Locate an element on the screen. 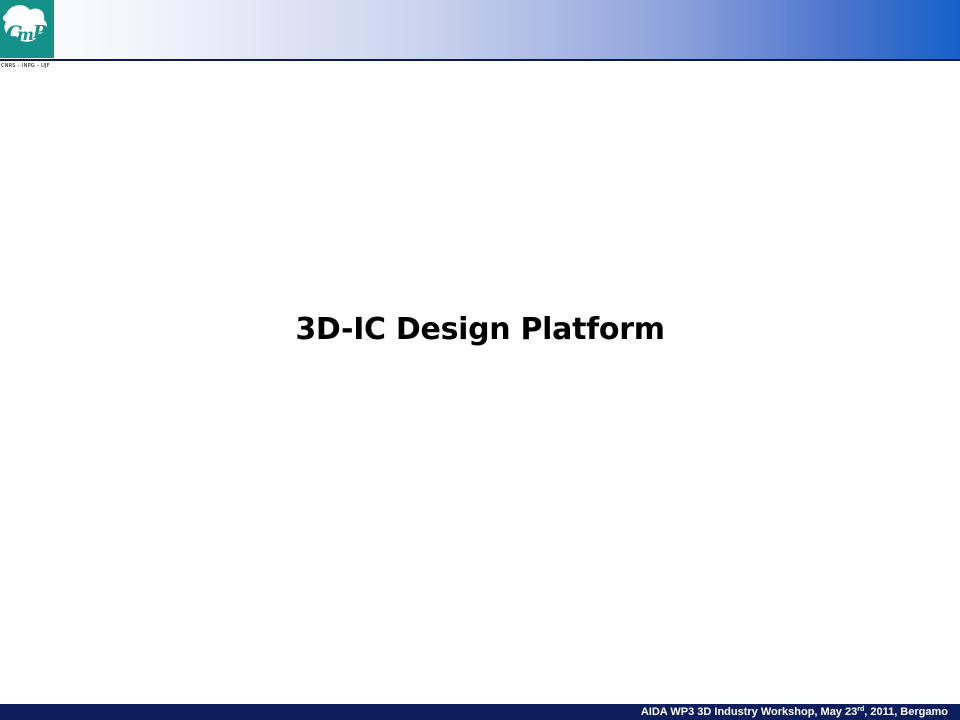 Image resolution: width=960 pixels, height=720 pixels. svg-text: m is located at coordinates (25, 34).